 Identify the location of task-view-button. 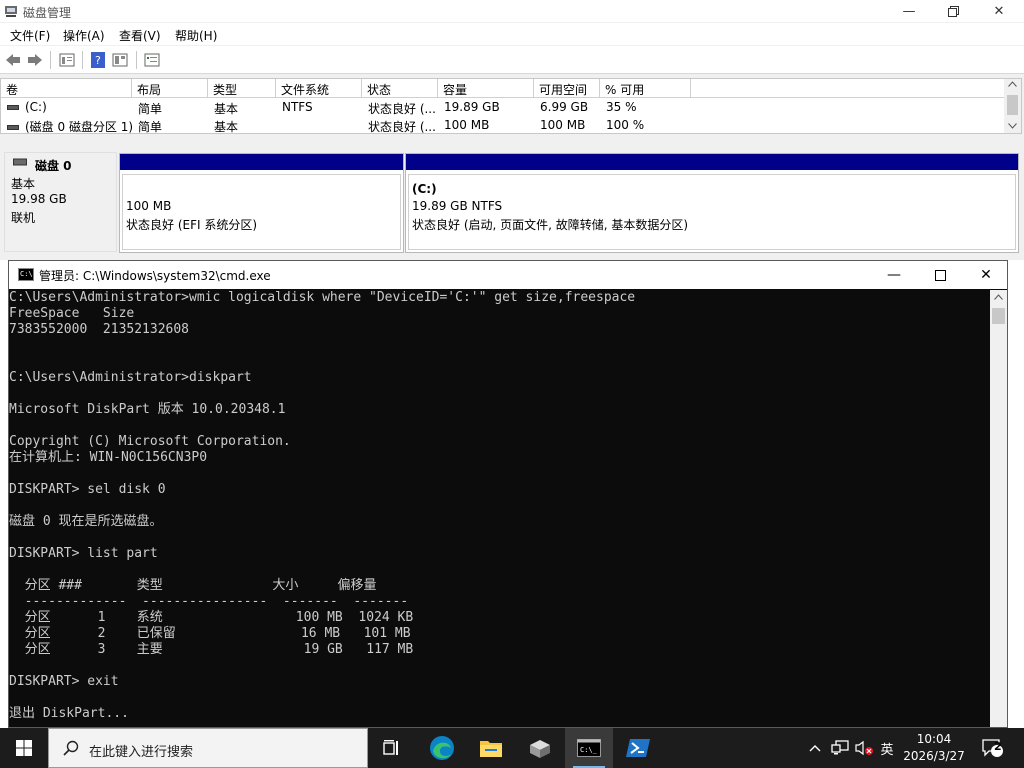
(392, 748).